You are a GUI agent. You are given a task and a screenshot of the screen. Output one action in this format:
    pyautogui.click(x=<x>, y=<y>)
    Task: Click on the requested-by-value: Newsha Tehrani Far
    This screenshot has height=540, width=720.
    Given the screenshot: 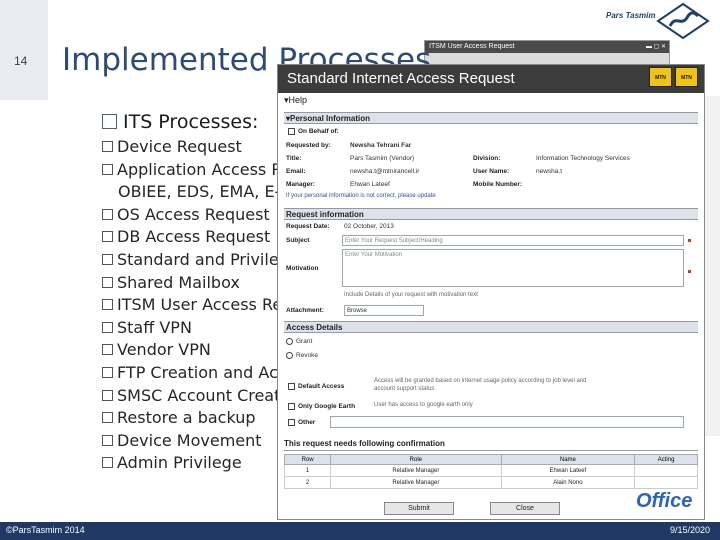 What is the action you would take?
    pyautogui.click(x=381, y=145)
    